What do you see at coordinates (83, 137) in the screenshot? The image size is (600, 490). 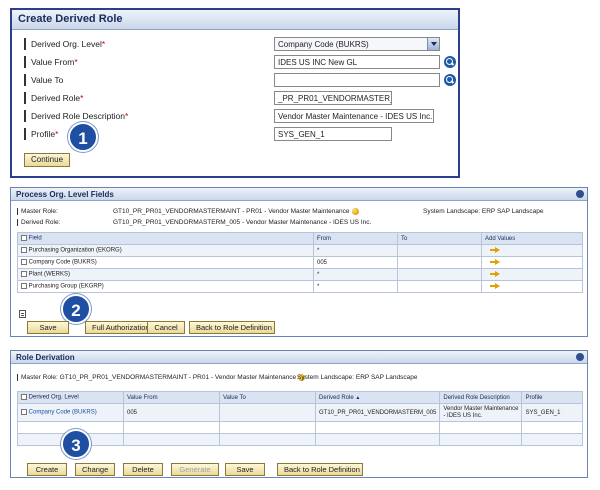 I see `step-badge: 1` at bounding box center [83, 137].